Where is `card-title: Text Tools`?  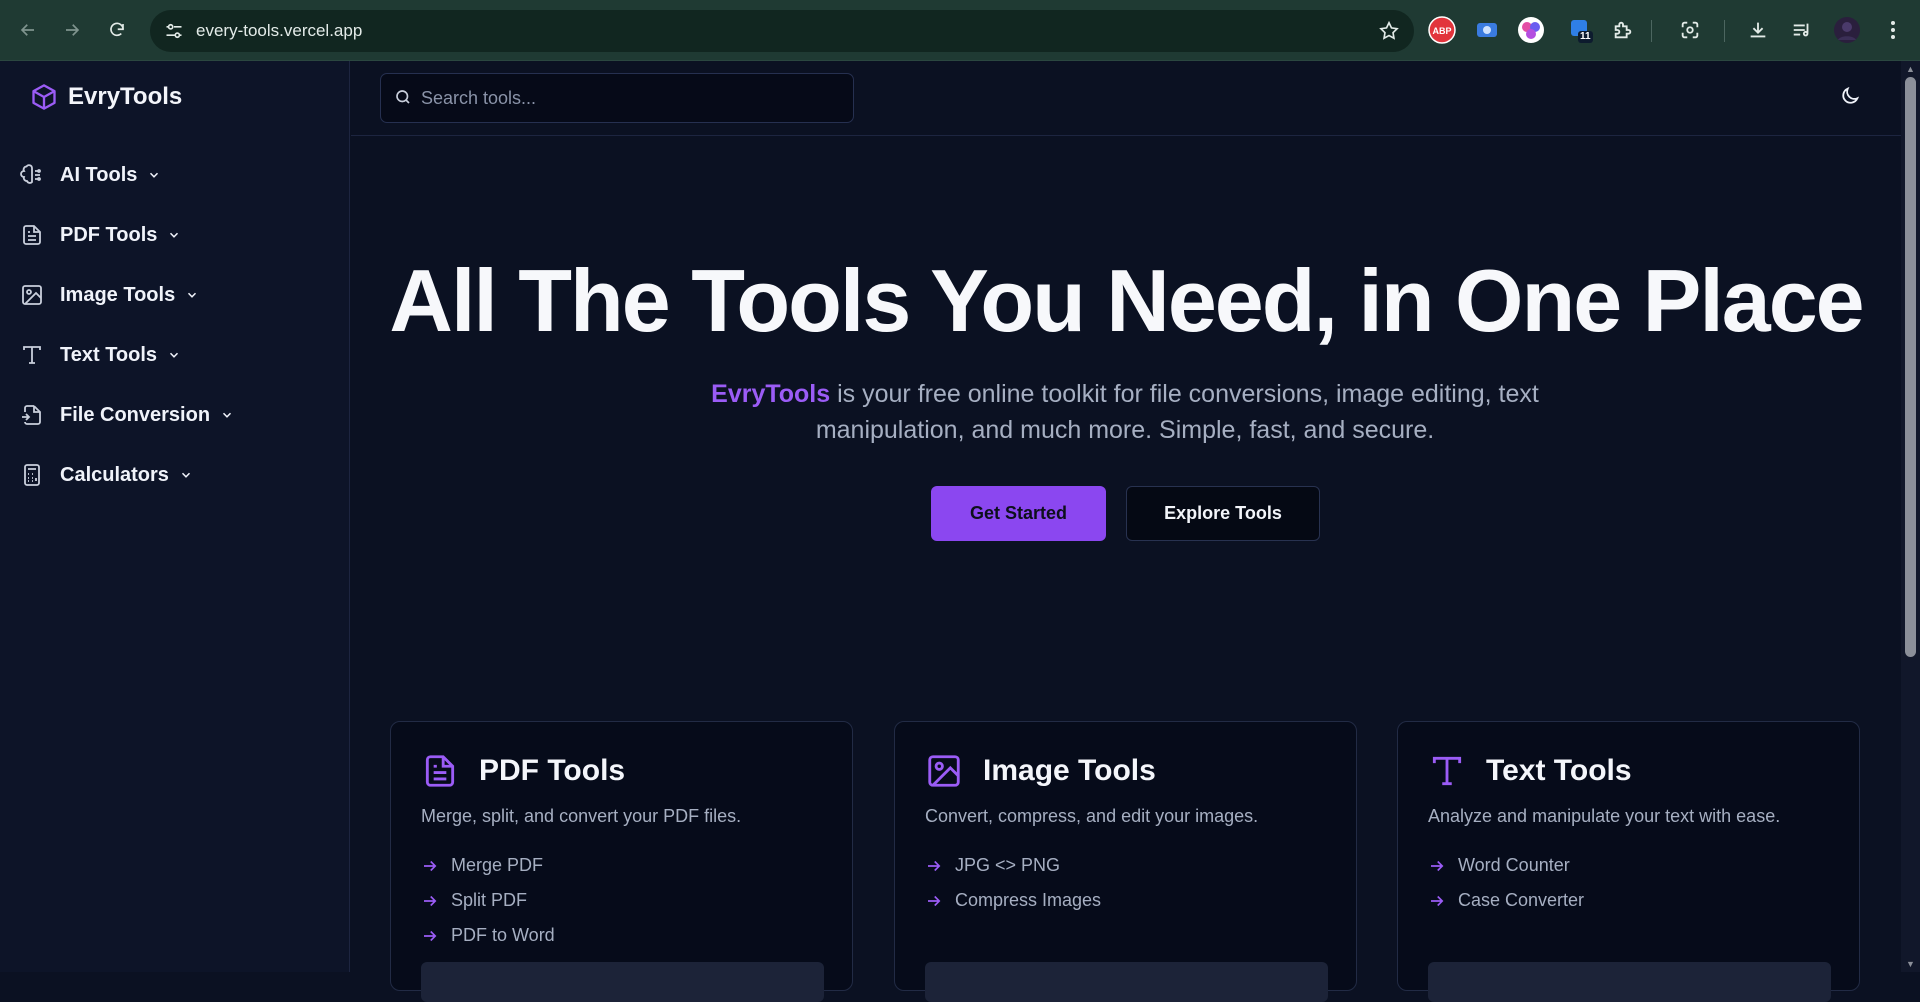 card-title: Text Tools is located at coordinates (1559, 770).